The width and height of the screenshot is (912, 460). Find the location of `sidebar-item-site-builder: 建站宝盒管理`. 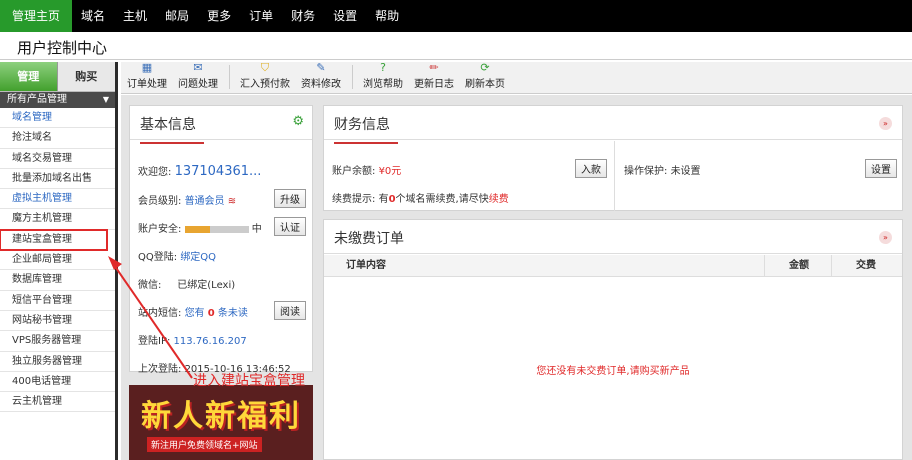

sidebar-item-site-builder: 建站宝盒管理 is located at coordinates (54, 240).